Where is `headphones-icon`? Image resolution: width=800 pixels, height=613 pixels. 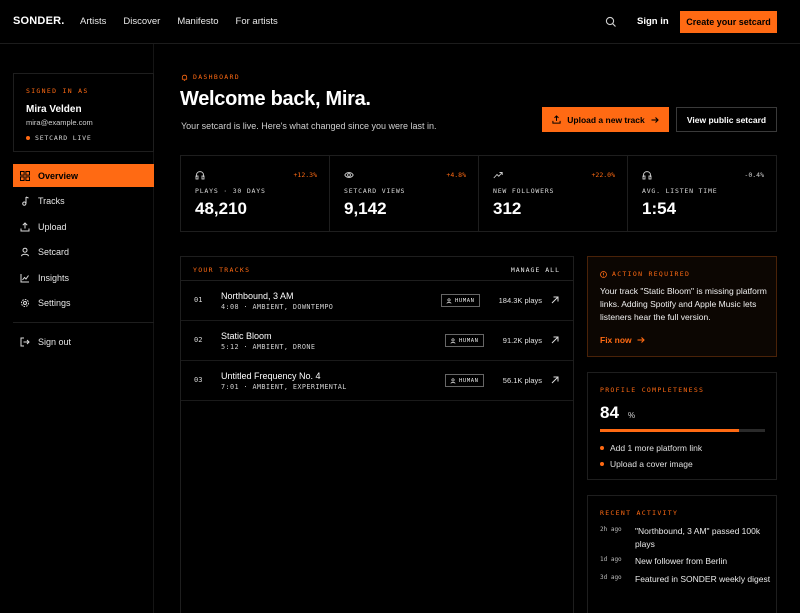
headphones-icon is located at coordinates (647, 175).